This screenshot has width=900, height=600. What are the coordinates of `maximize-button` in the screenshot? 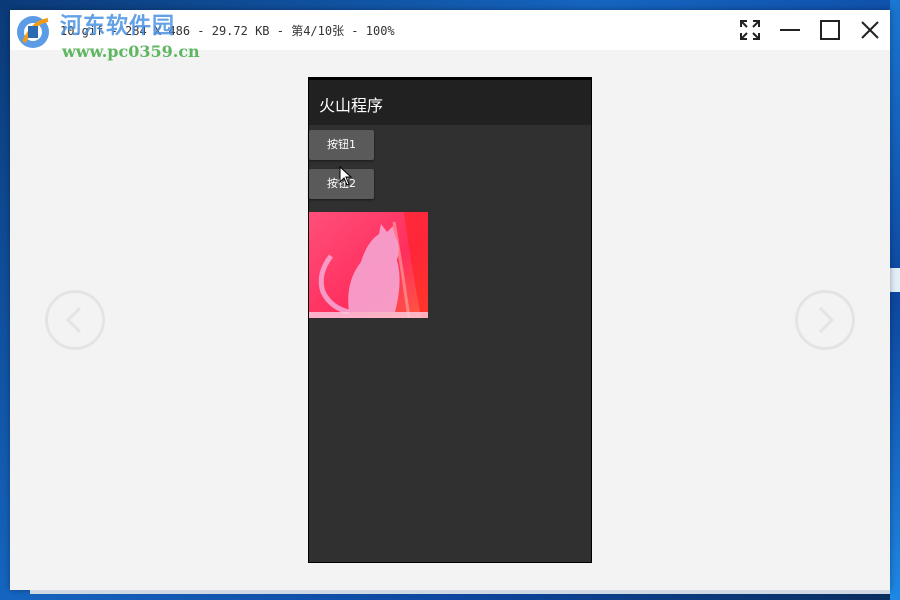 It's located at (830, 30).